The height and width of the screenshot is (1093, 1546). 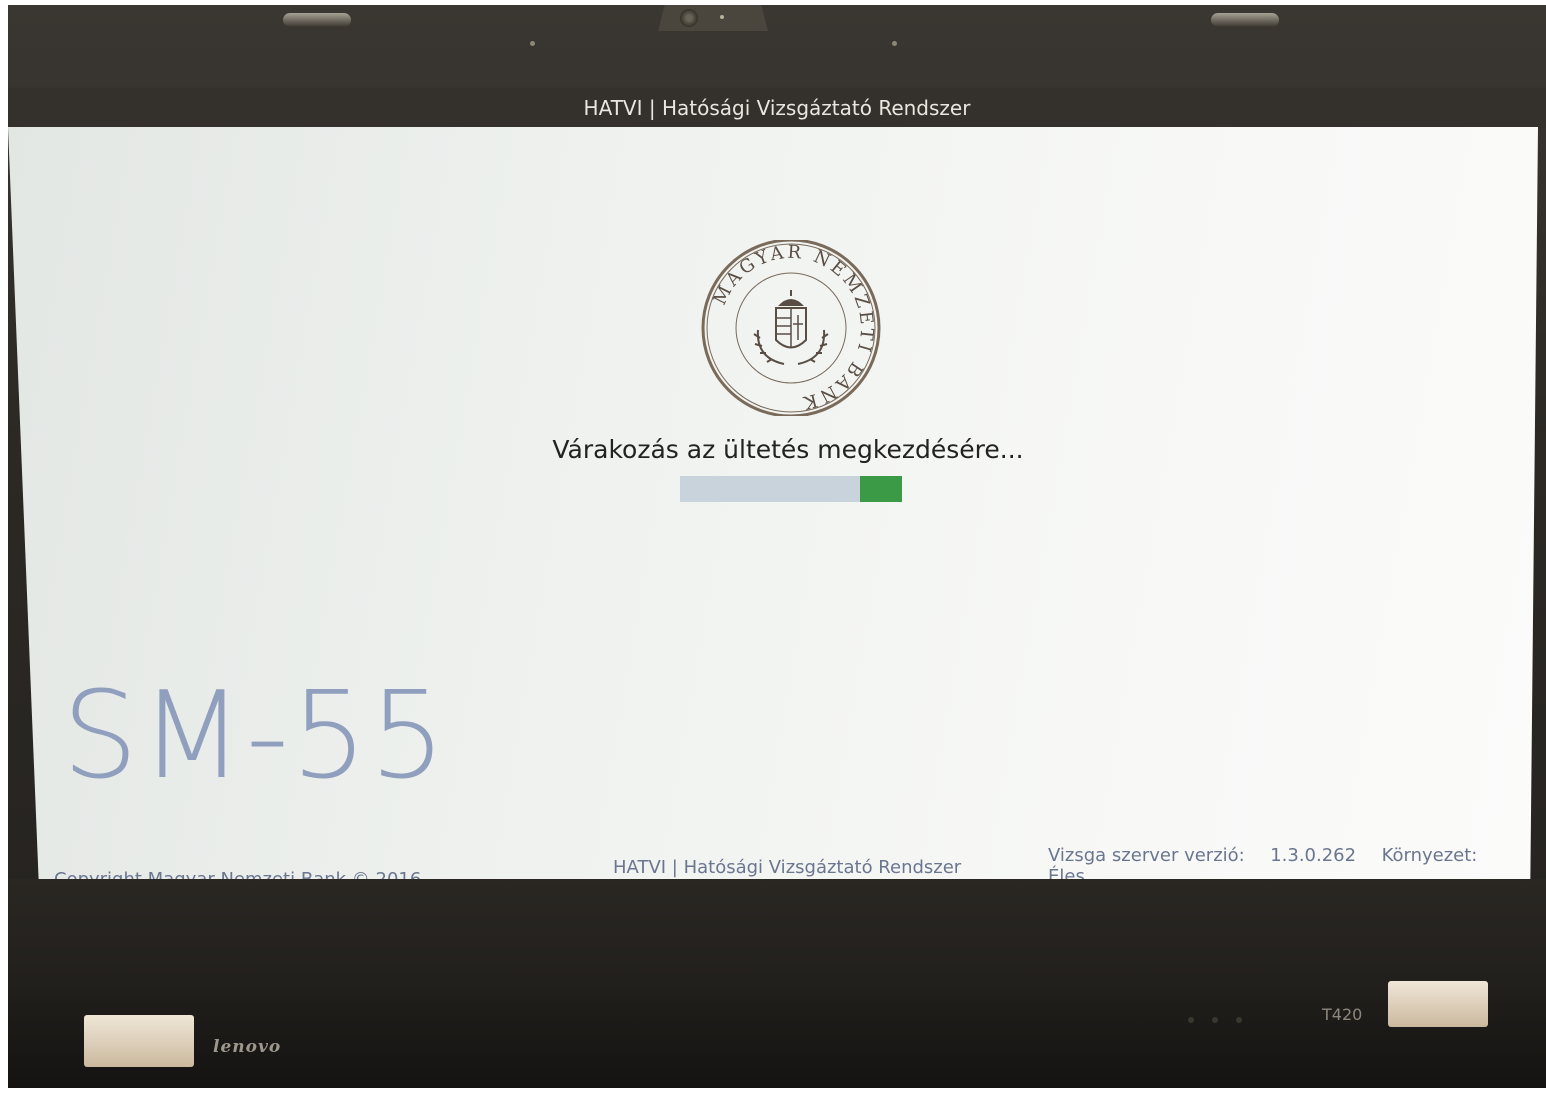 I want to click on svg-text: MAGYAR NEMZETI BANK, so click(x=793, y=328).